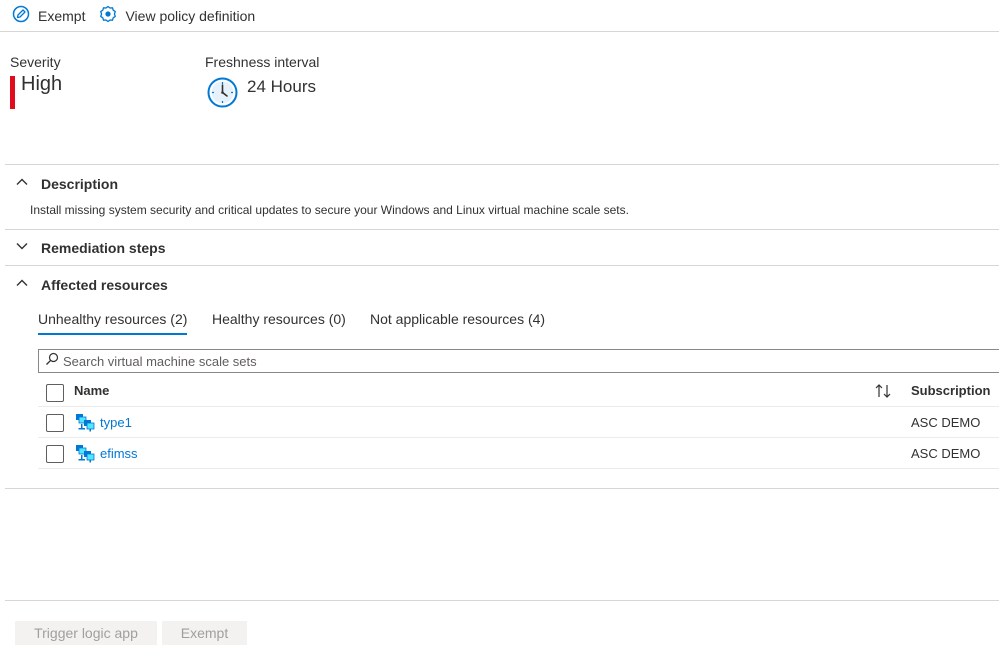 The image size is (999, 653). Describe the element at coordinates (950, 390) in the screenshot. I see `column-header-subscription: Subscription` at that location.